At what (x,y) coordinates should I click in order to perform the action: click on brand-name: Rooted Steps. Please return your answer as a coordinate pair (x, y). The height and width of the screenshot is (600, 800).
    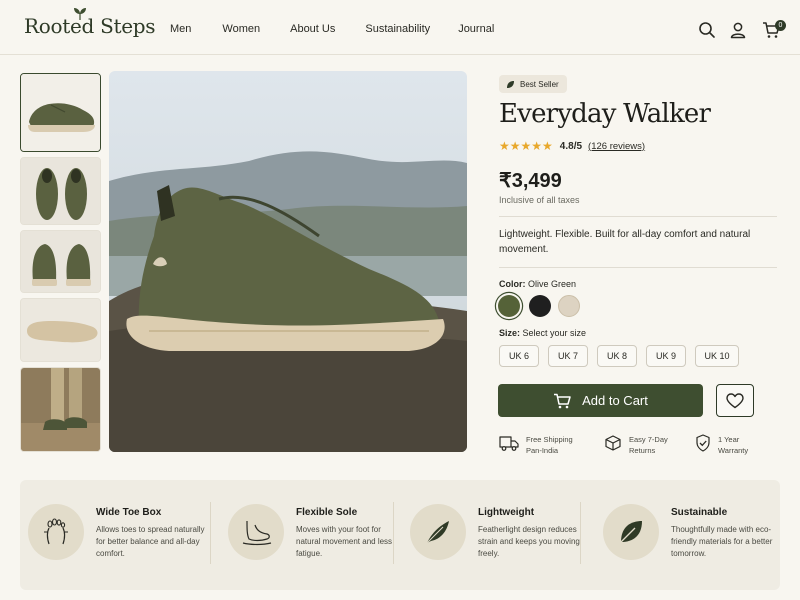
    Looking at the image, I should click on (90, 26).